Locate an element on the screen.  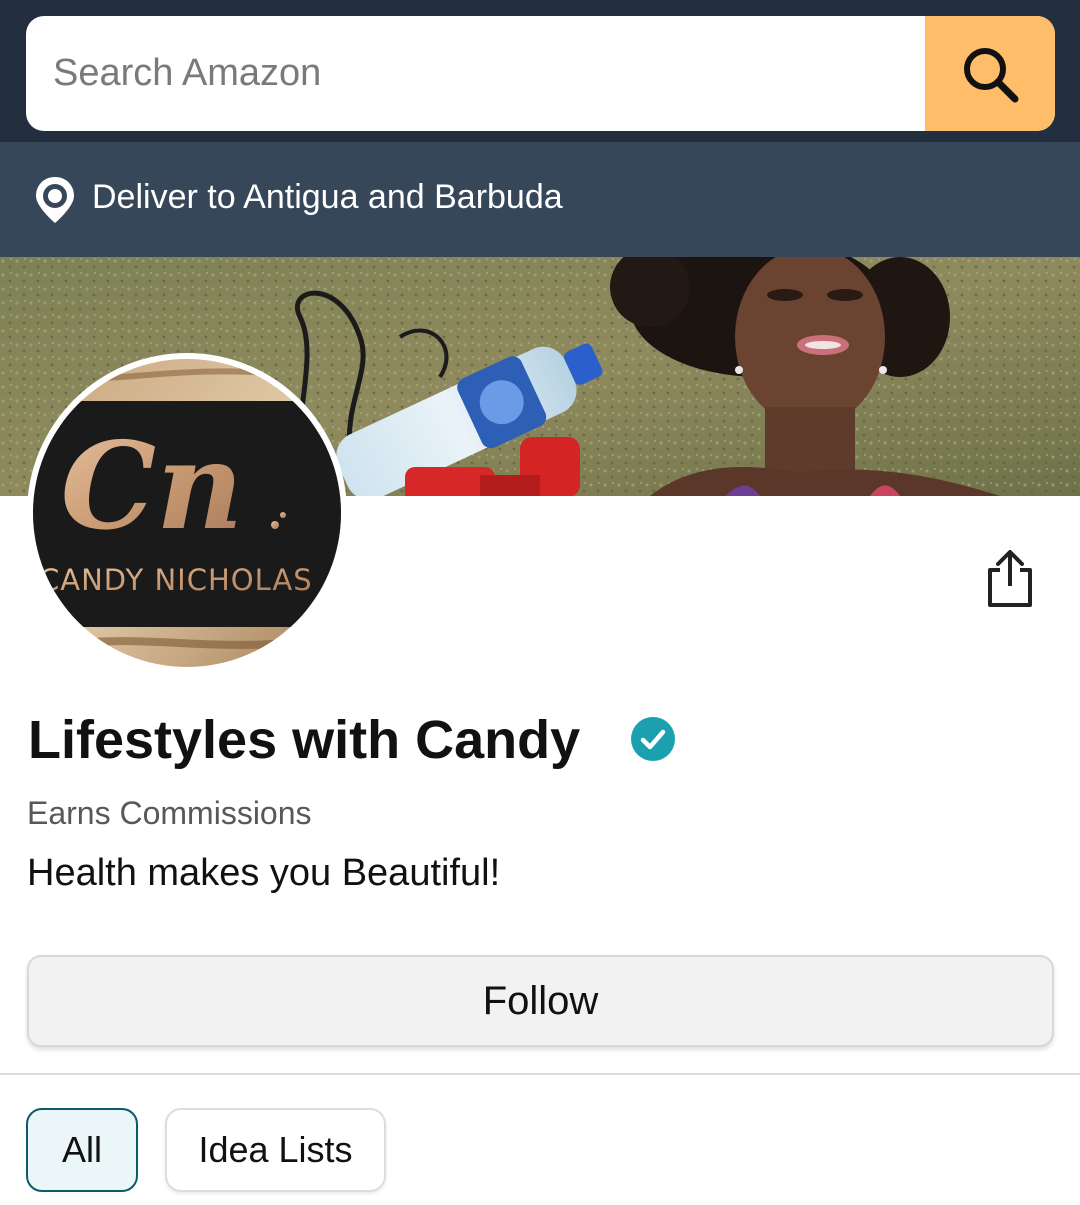
profile-bio: Health makes you Beautiful! is located at coordinates (264, 873).